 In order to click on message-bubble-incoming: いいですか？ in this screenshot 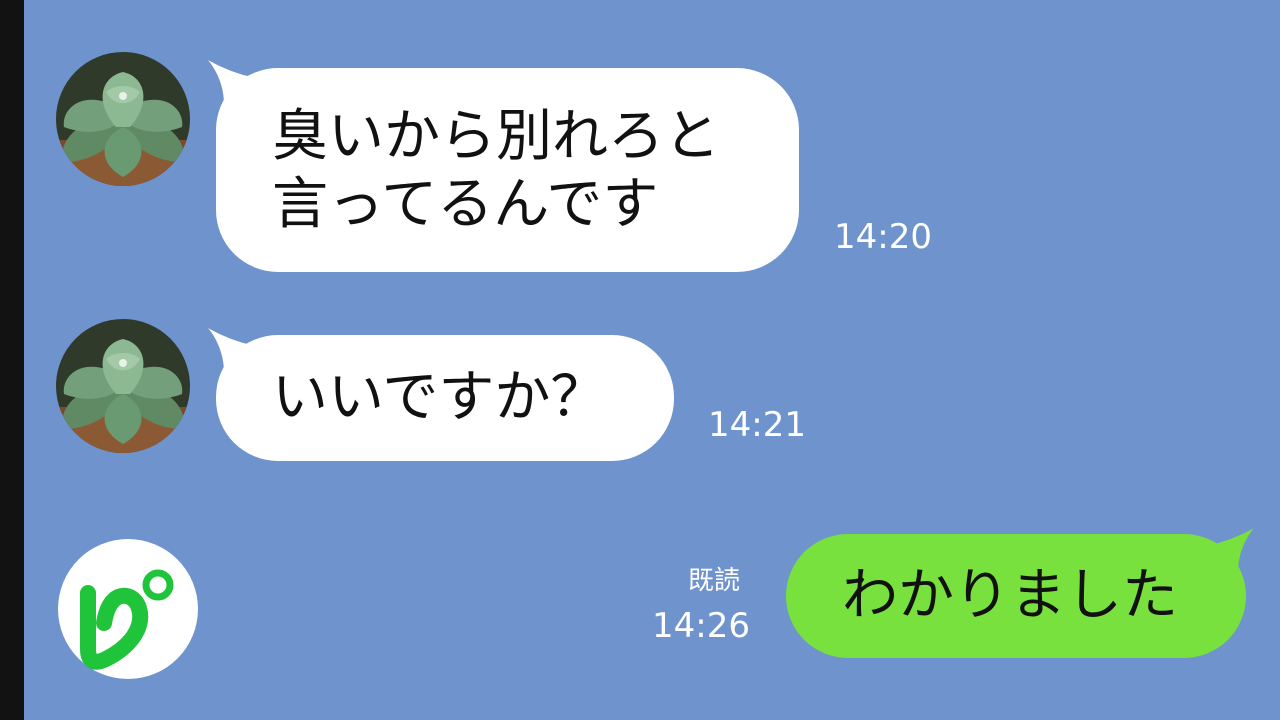, I will do `click(445, 398)`.